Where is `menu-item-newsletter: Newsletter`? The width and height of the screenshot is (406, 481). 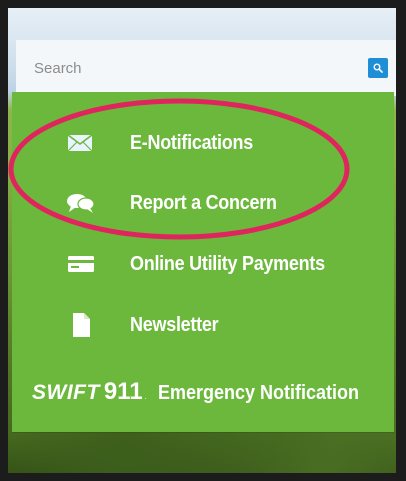
menu-item-newsletter: Newsletter is located at coordinates (203, 325).